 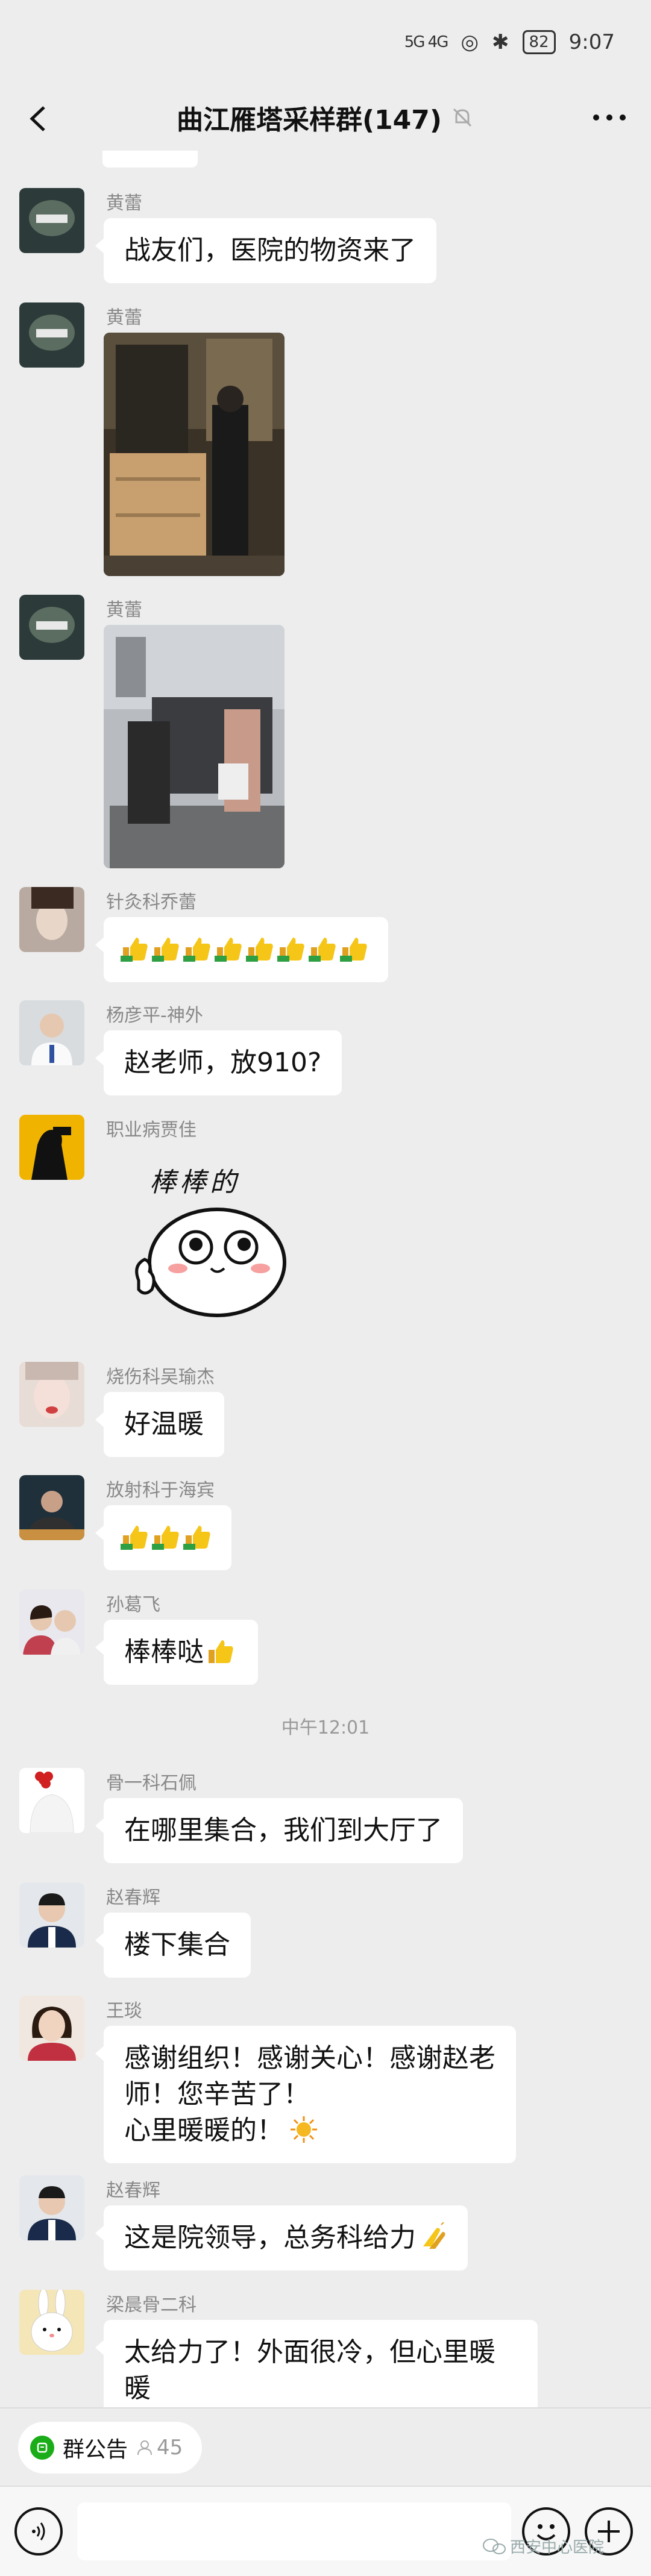 I want to click on sticker-message: 棒棒的, so click(x=208, y=1238).